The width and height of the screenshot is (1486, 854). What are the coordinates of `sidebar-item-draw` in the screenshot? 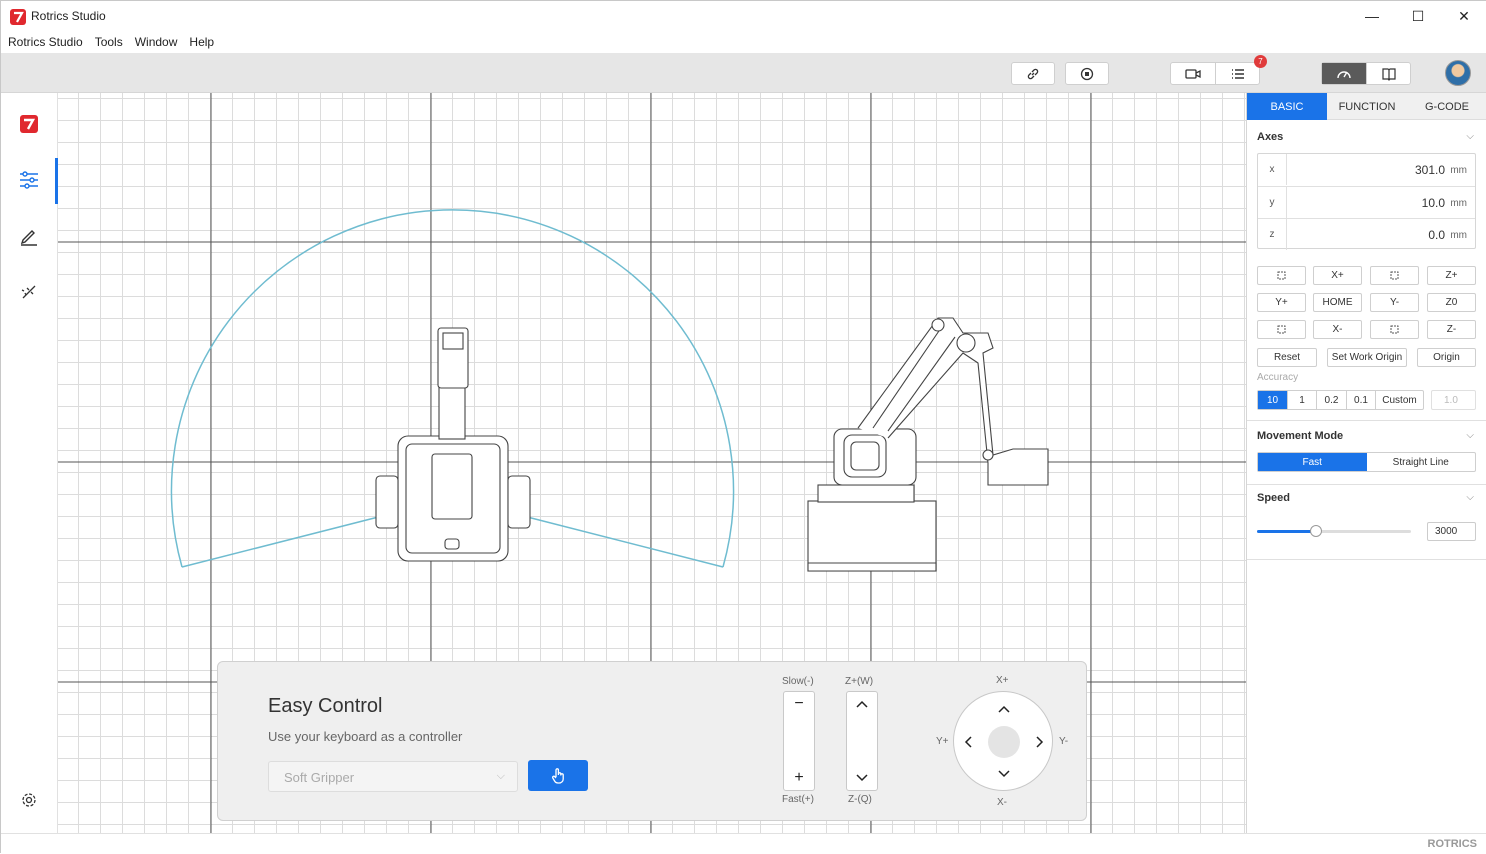 It's located at (29, 236).